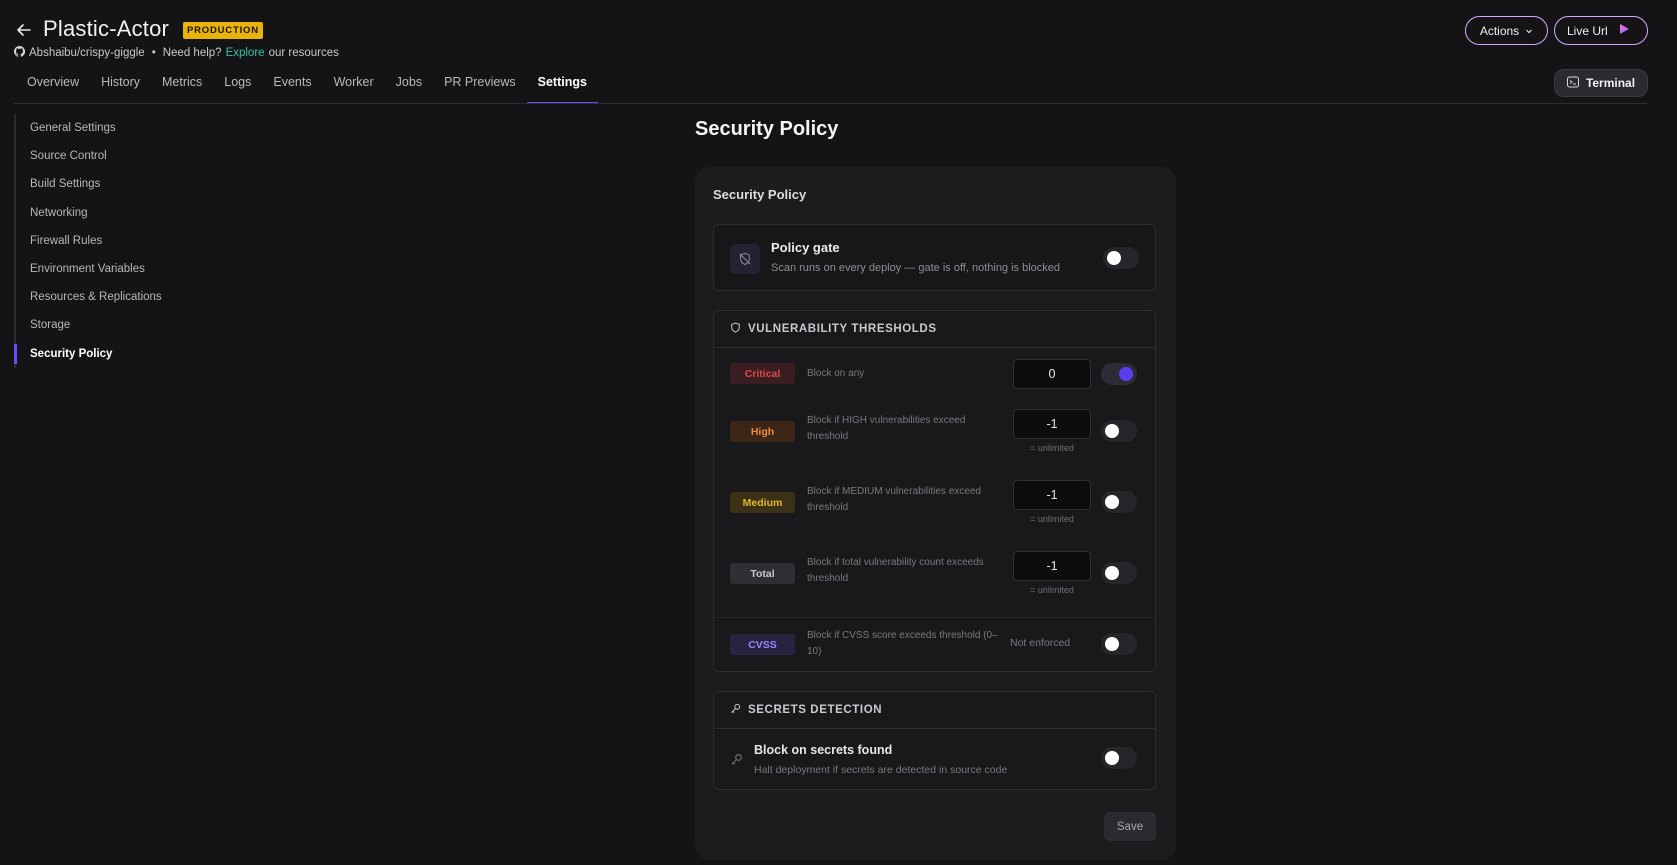 This screenshot has height=865, width=1677. I want to click on tab-history: History, so click(120, 87).